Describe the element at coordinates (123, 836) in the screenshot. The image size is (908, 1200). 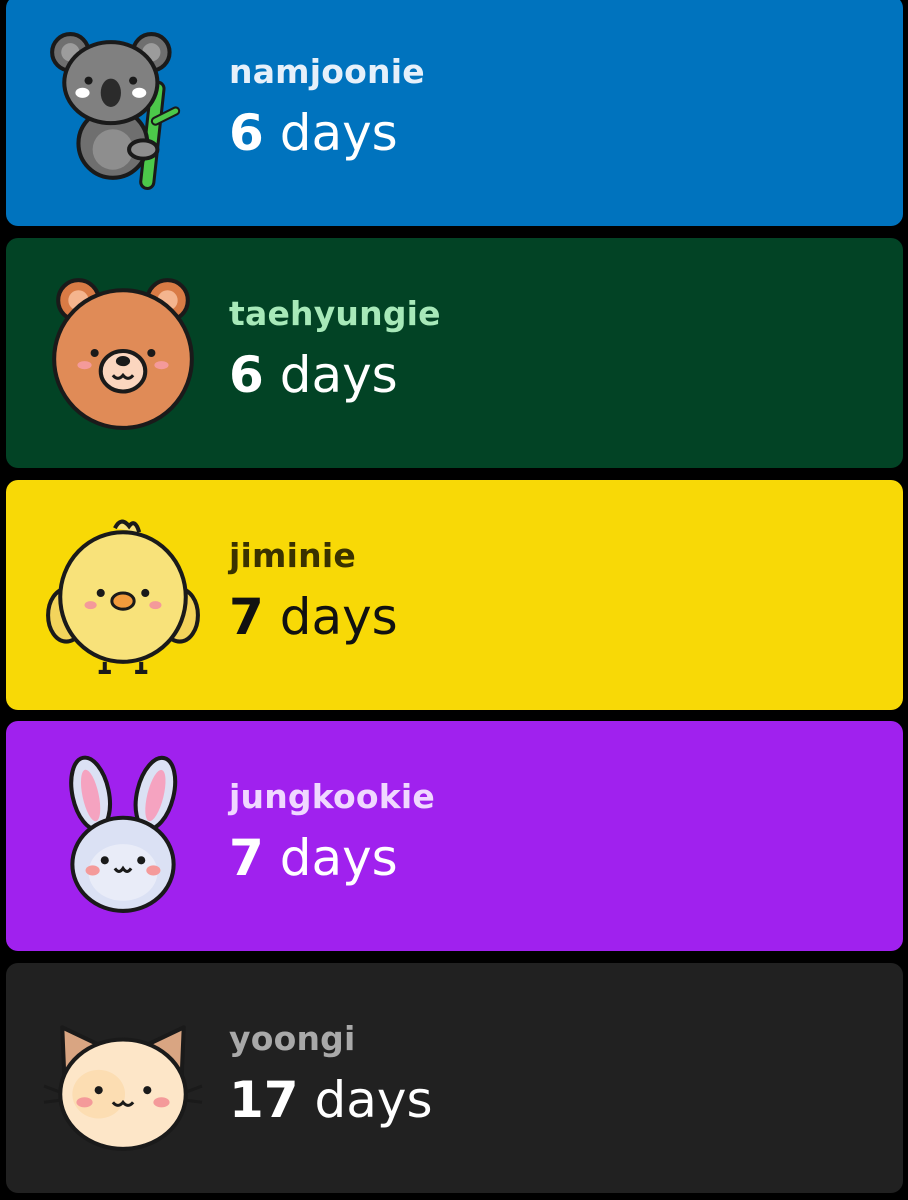
I see `bunny-icon` at that location.